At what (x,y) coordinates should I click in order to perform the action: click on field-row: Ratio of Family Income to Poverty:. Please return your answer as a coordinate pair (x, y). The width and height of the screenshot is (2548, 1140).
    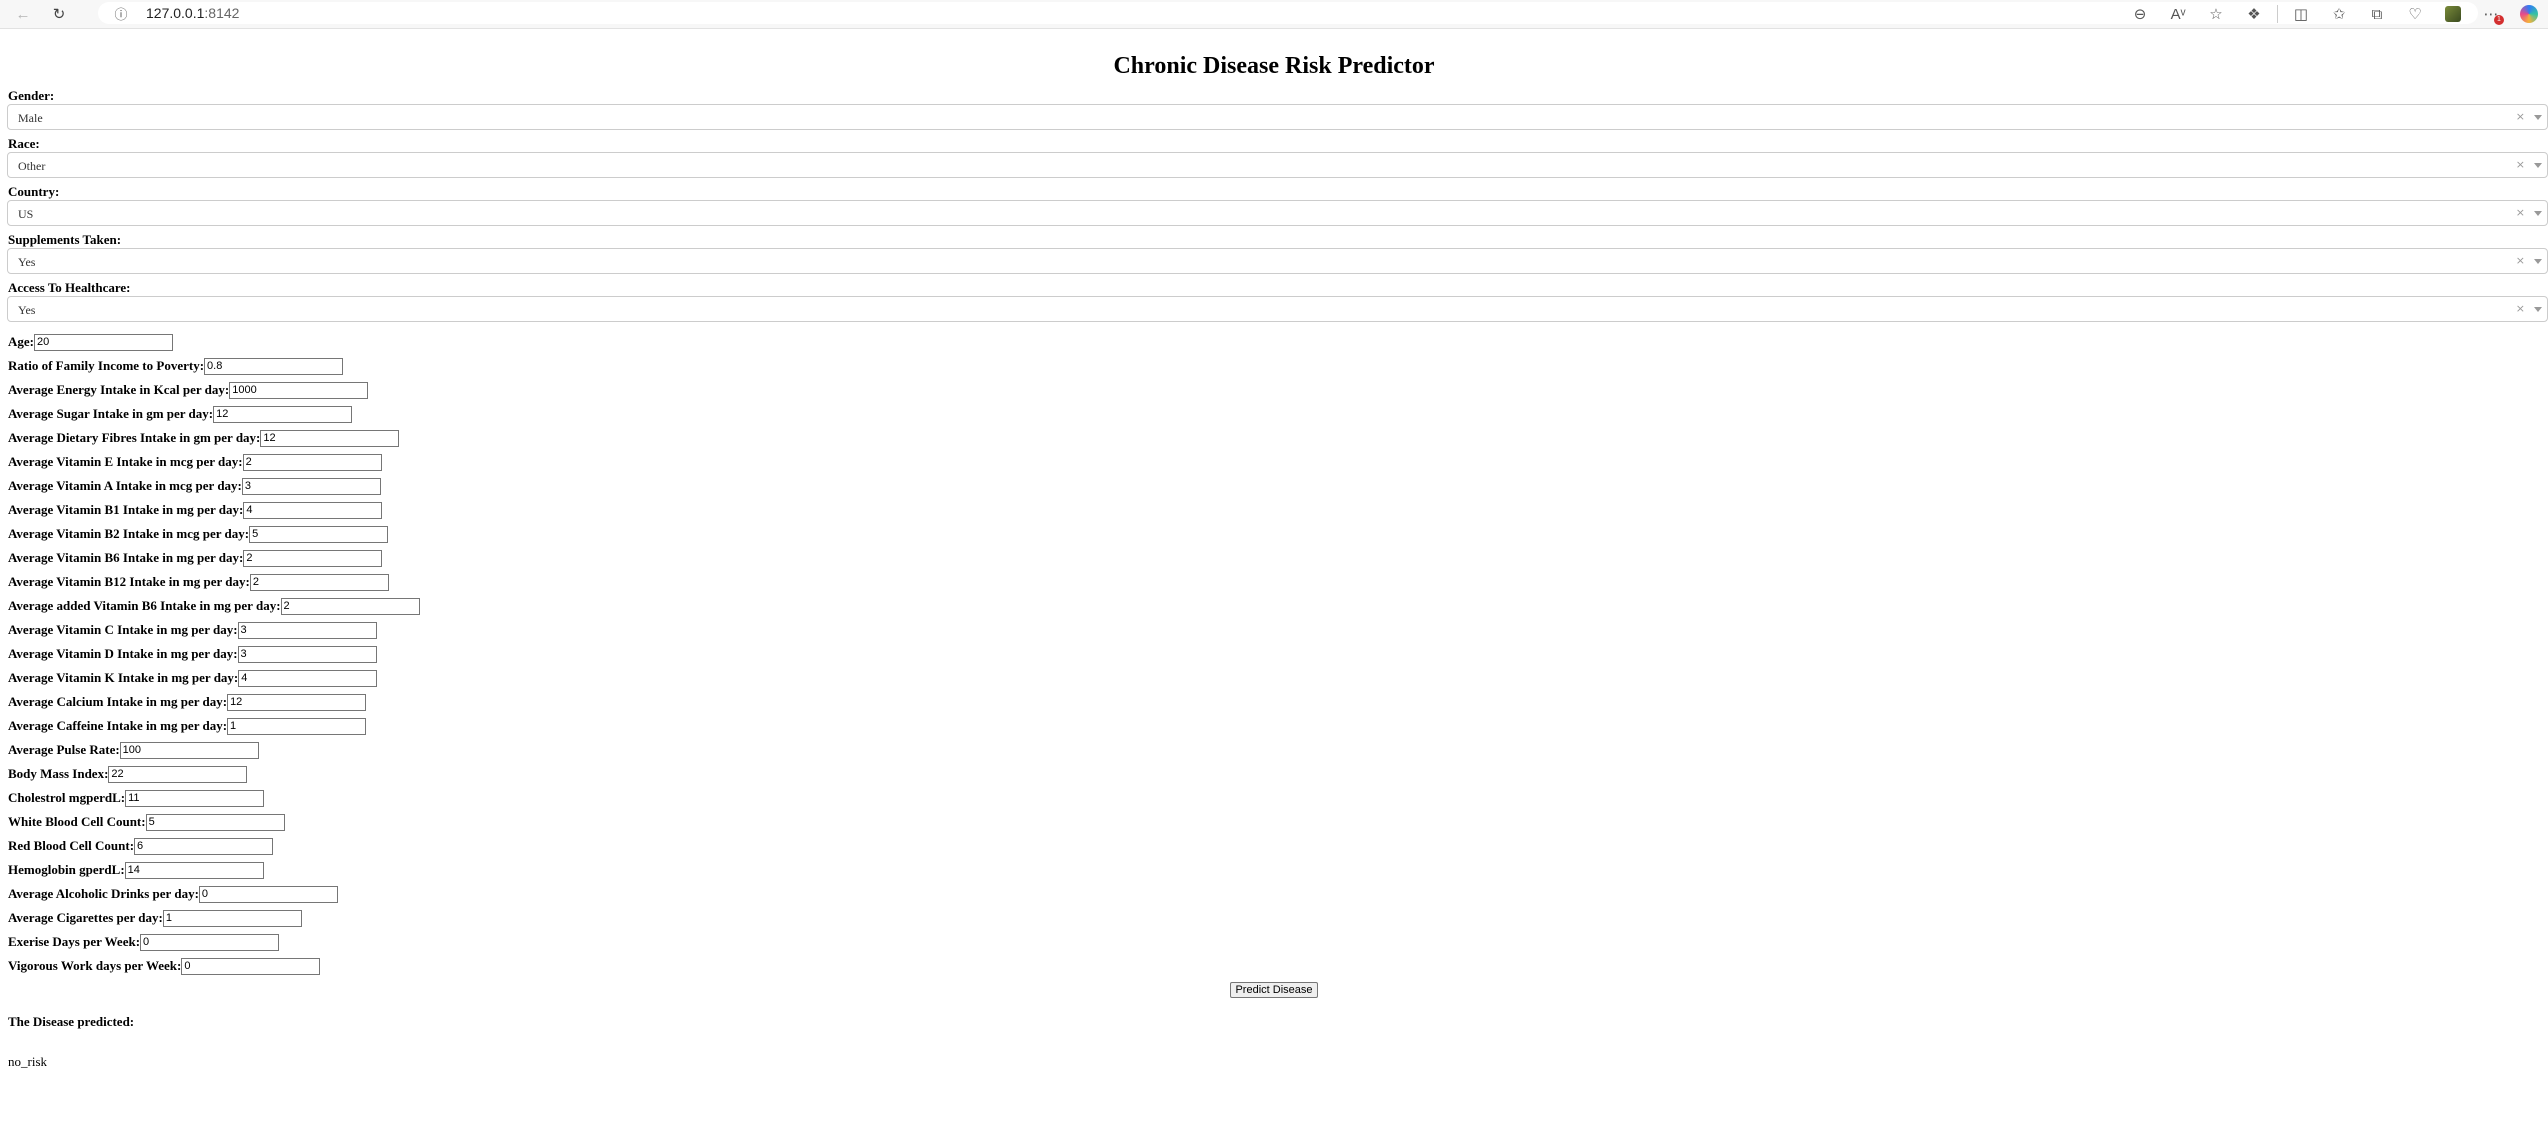
    Looking at the image, I should click on (1274, 366).